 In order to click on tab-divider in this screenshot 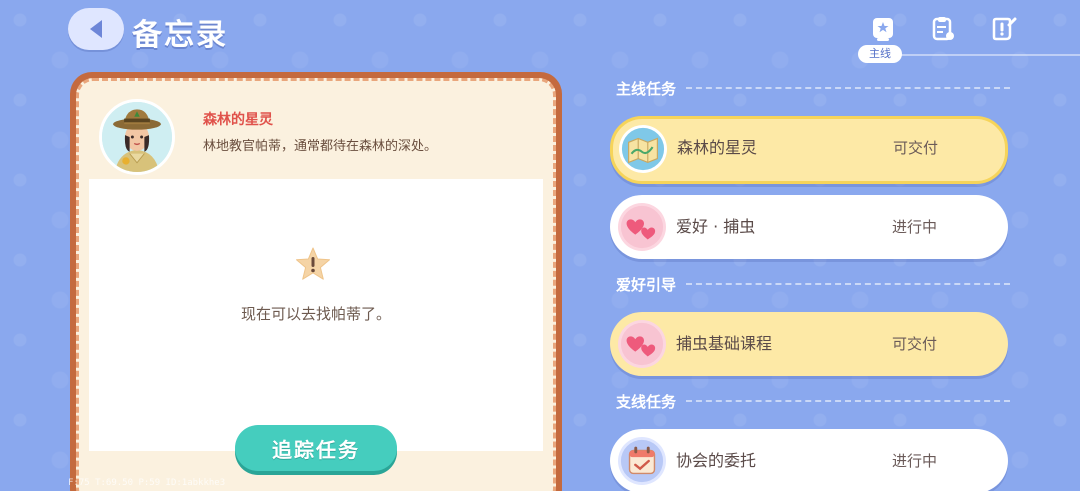, I will do `click(990, 55)`.